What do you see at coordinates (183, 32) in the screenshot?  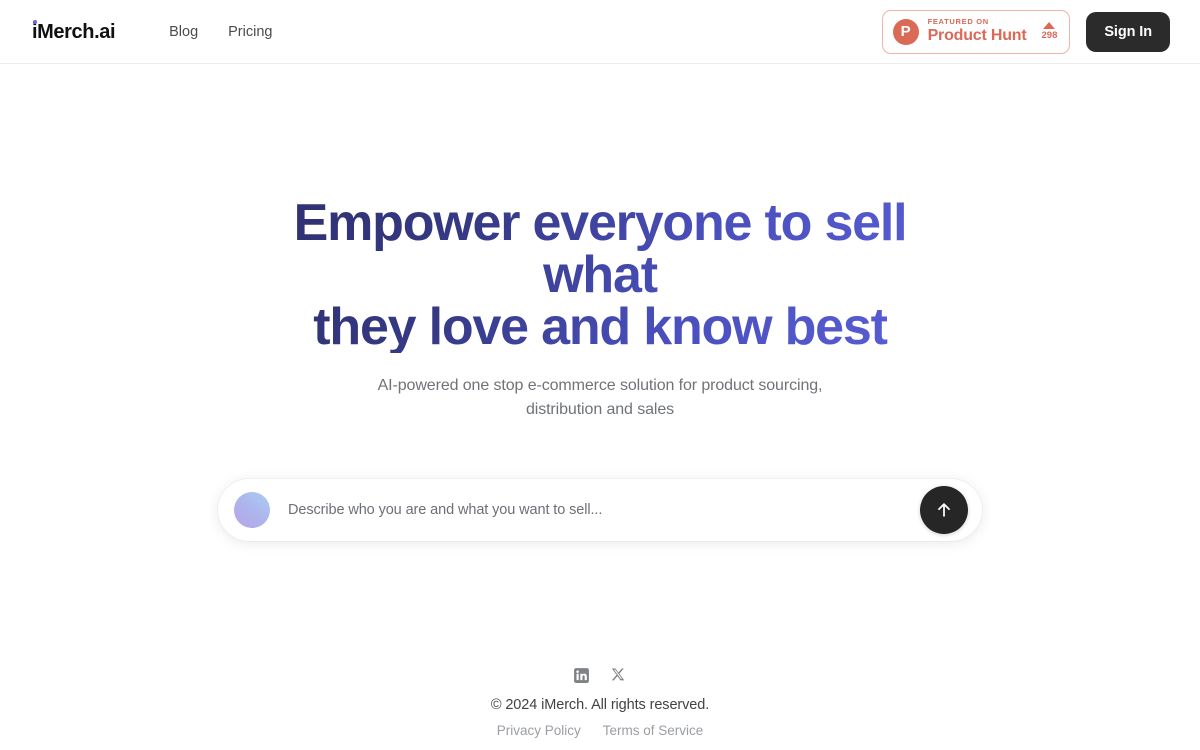 I see `nav-item-blog: Blog` at bounding box center [183, 32].